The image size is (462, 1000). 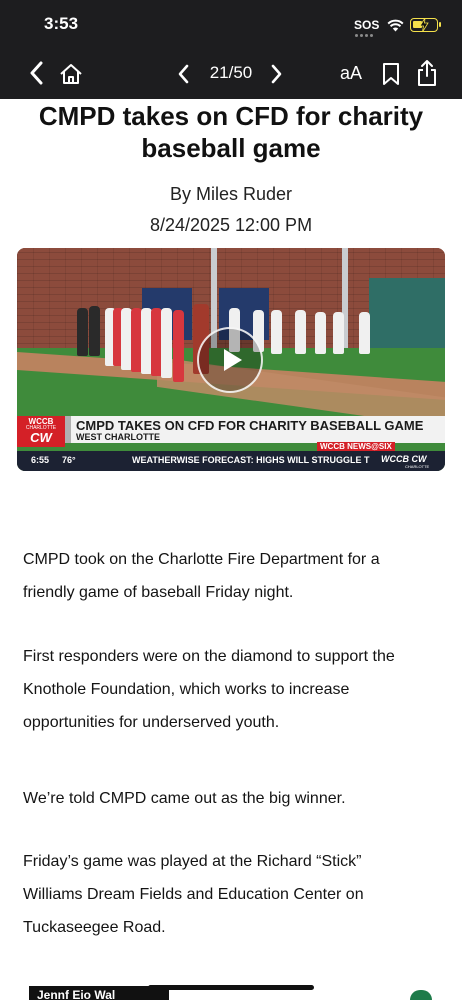 I want to click on station-logo-bottom: CW, so click(x=41, y=437).